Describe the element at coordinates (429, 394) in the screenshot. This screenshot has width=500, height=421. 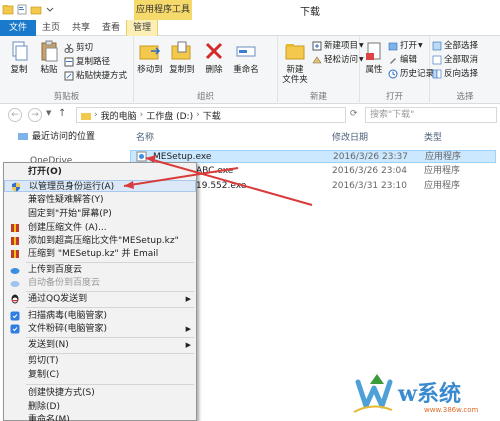
I see `watermark-text: w系统` at that location.